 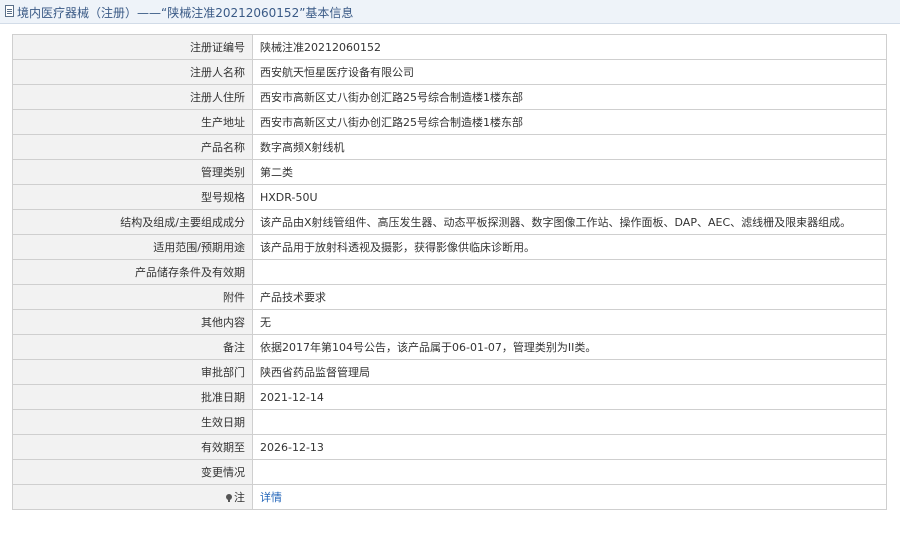 I want to click on row-value: 数字高频X射线机, so click(x=569, y=147).